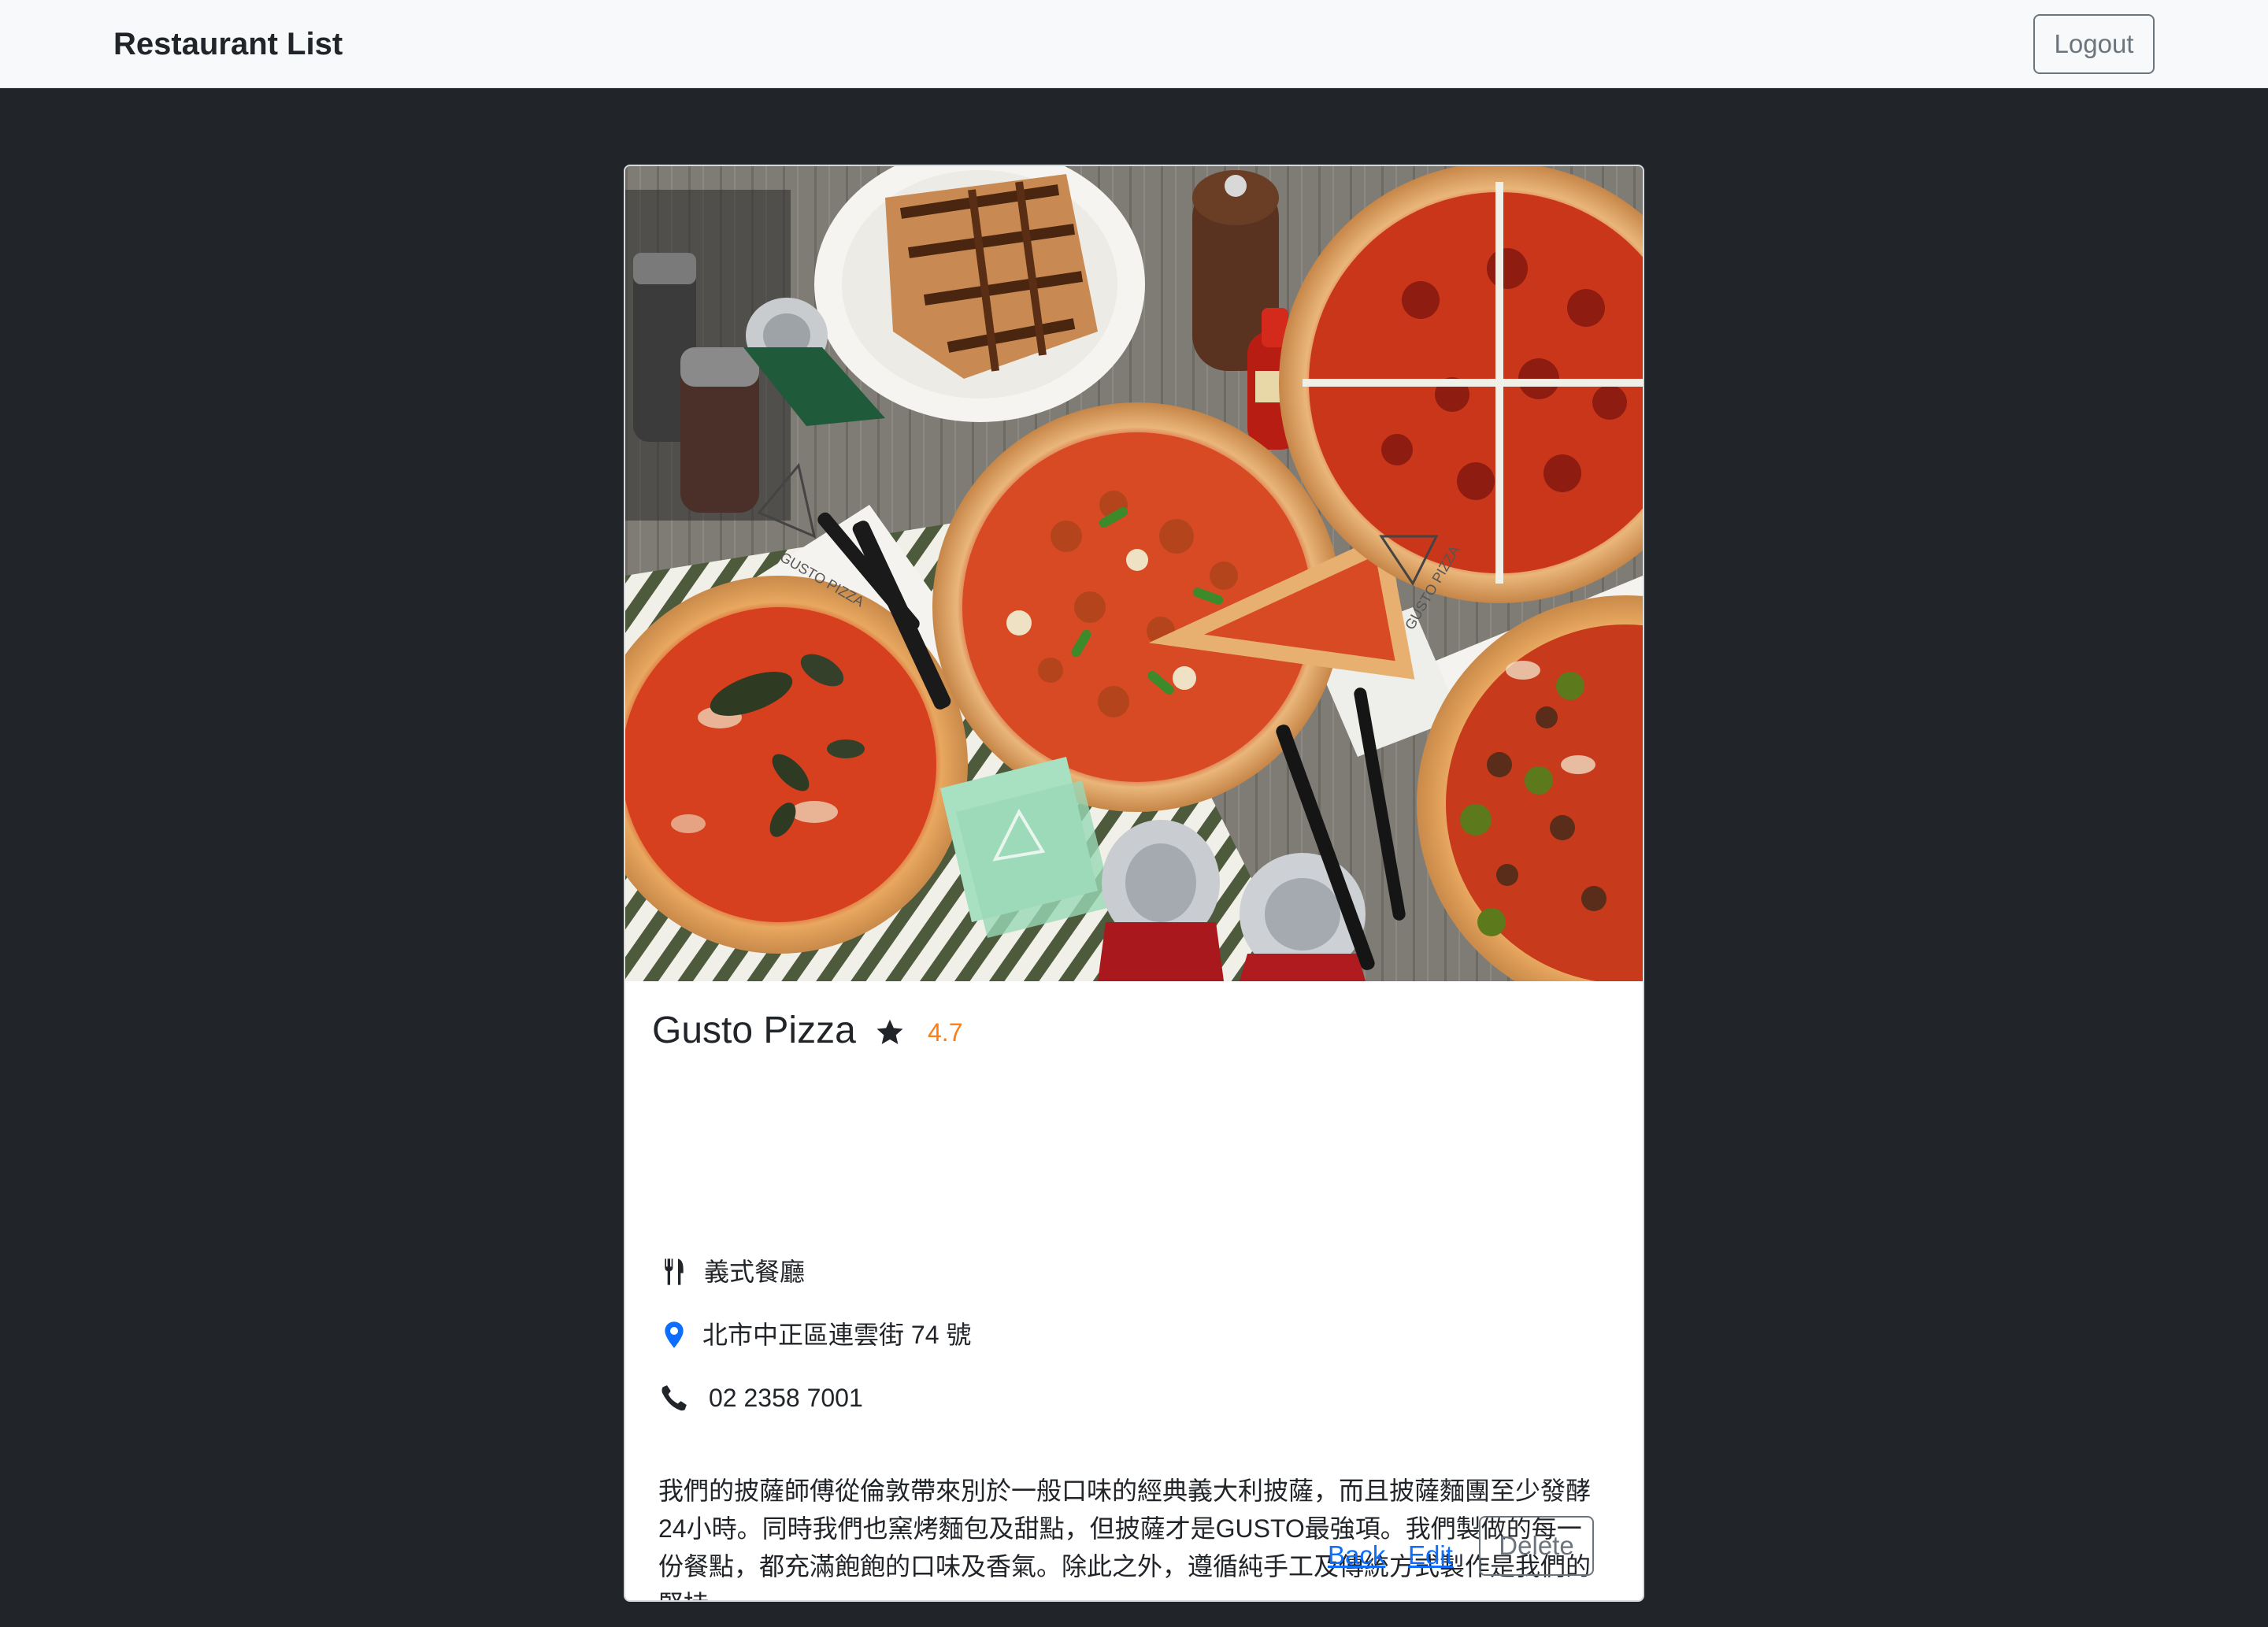 The image size is (2268, 1627). I want to click on top-navbar: Restaurant List Logout, so click(1134, 44).